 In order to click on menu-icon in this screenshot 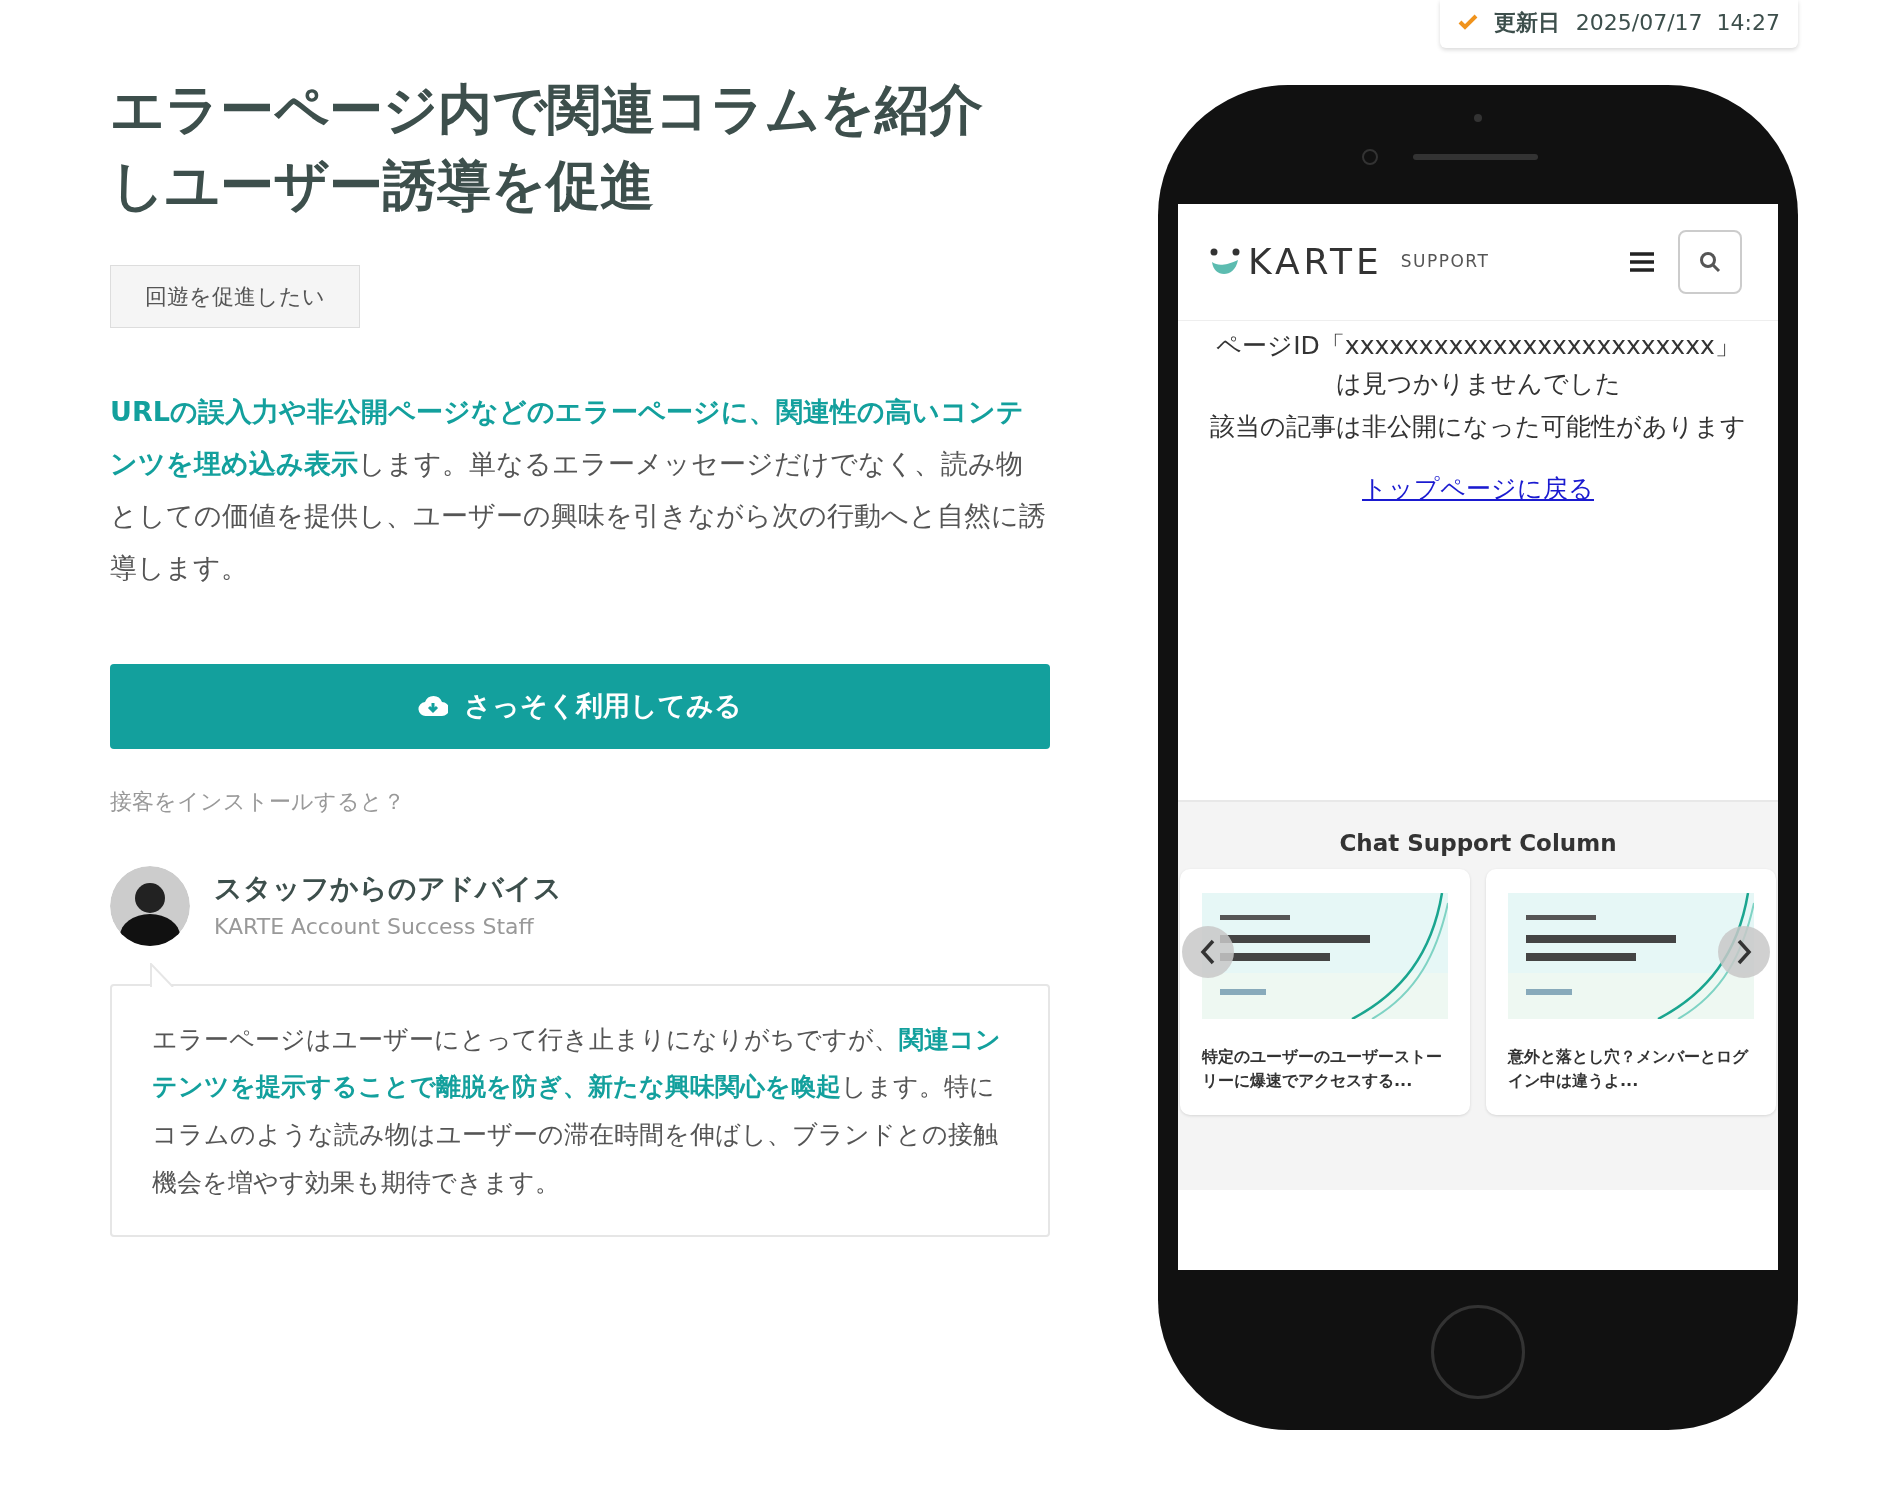, I will do `click(1642, 262)`.